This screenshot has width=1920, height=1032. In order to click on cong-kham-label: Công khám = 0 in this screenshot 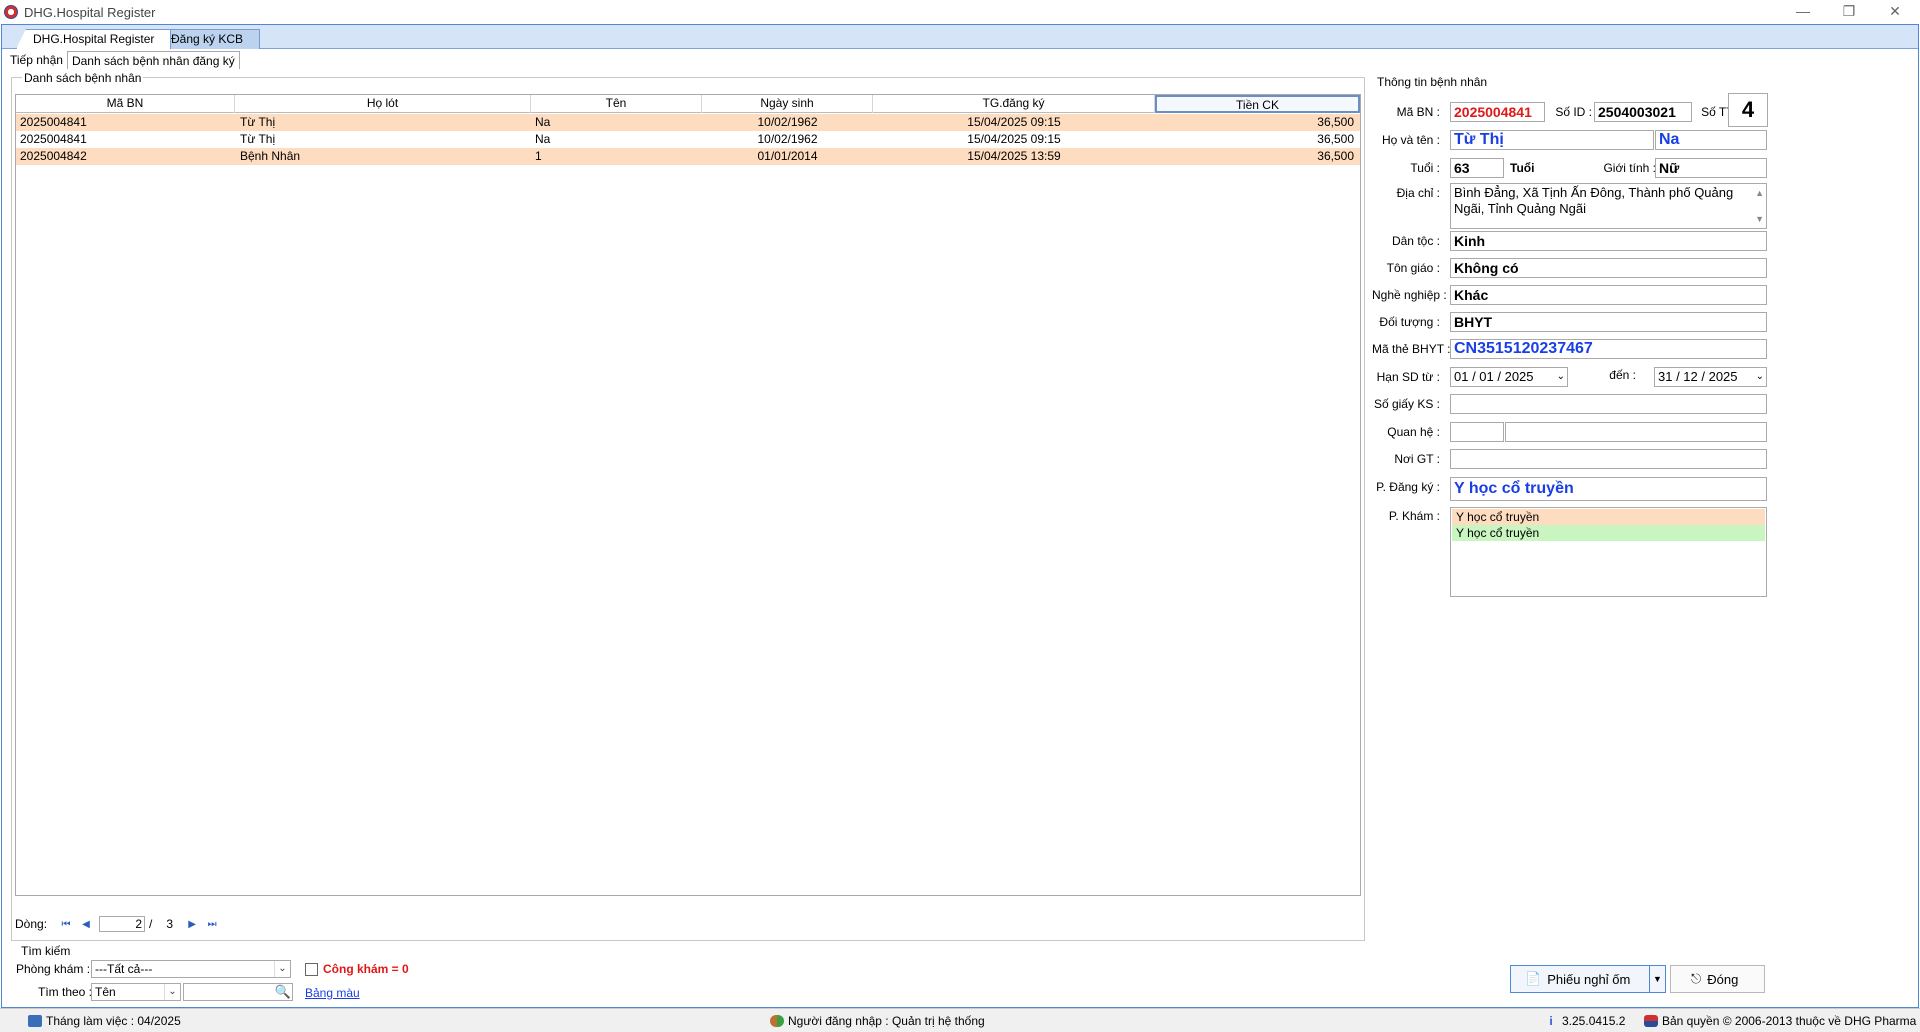, I will do `click(366, 969)`.